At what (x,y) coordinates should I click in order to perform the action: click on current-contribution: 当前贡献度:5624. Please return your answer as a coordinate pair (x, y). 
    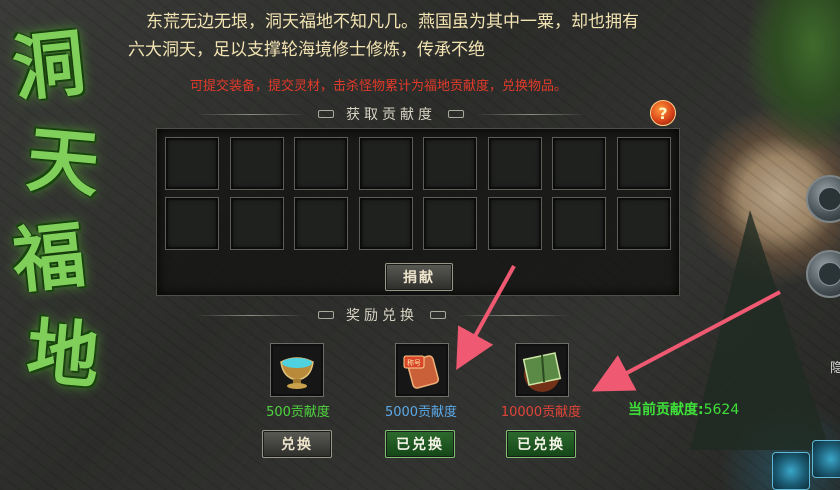
    Looking at the image, I should click on (683, 409).